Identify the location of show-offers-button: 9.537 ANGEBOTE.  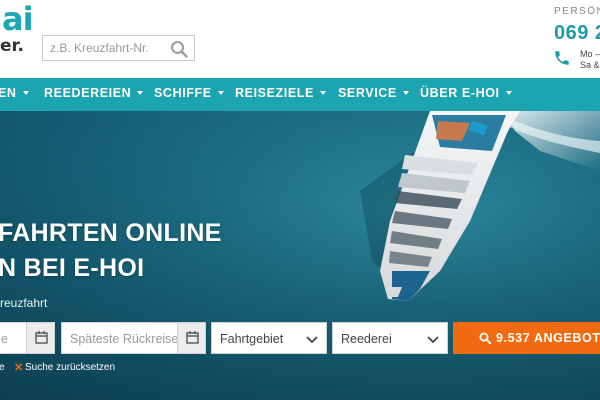
(526, 338).